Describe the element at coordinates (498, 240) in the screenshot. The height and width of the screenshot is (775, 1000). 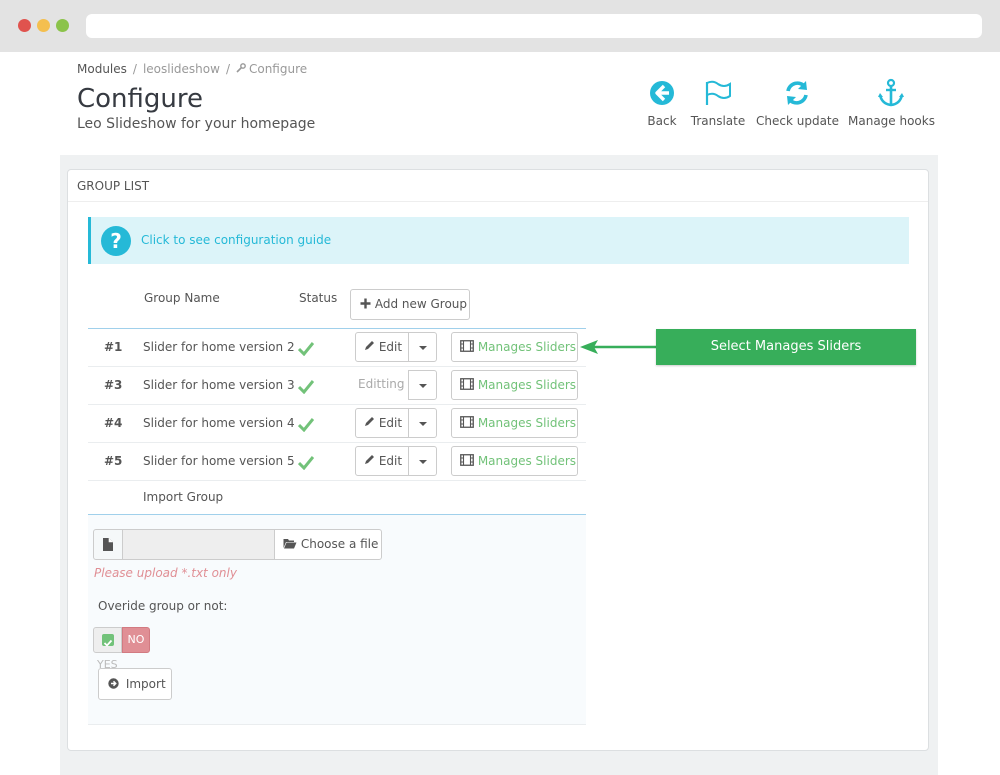
I see `info-alert: ? Click to see configuration guide` at that location.